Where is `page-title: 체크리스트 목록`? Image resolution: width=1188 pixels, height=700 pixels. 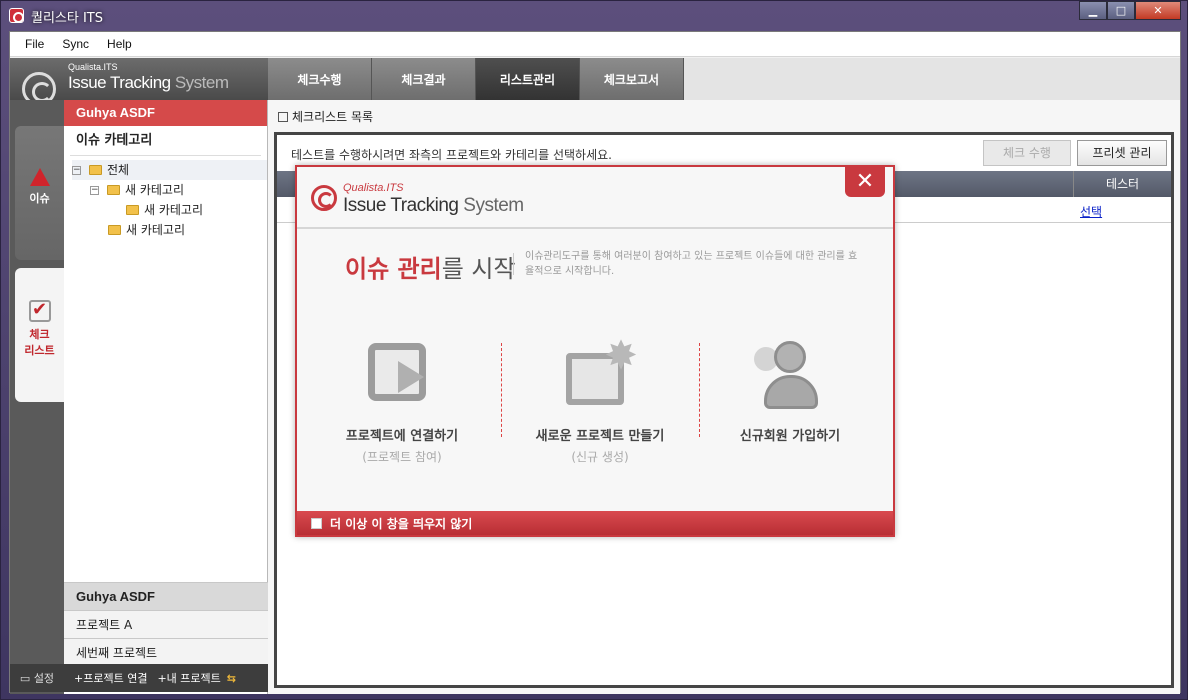
page-title: 체크리스트 목록 is located at coordinates (325, 116).